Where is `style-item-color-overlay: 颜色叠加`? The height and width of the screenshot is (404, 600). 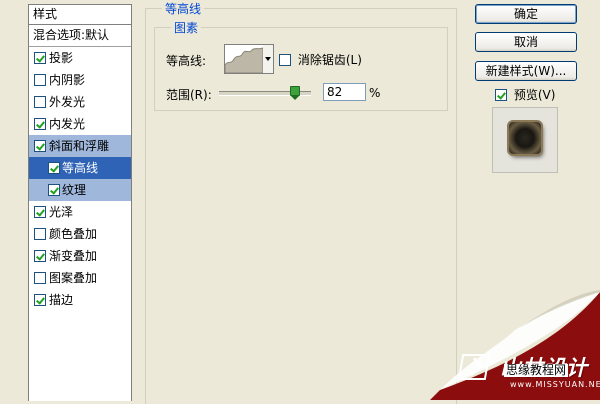
style-item-color-overlay: 颜色叠加 is located at coordinates (80, 234).